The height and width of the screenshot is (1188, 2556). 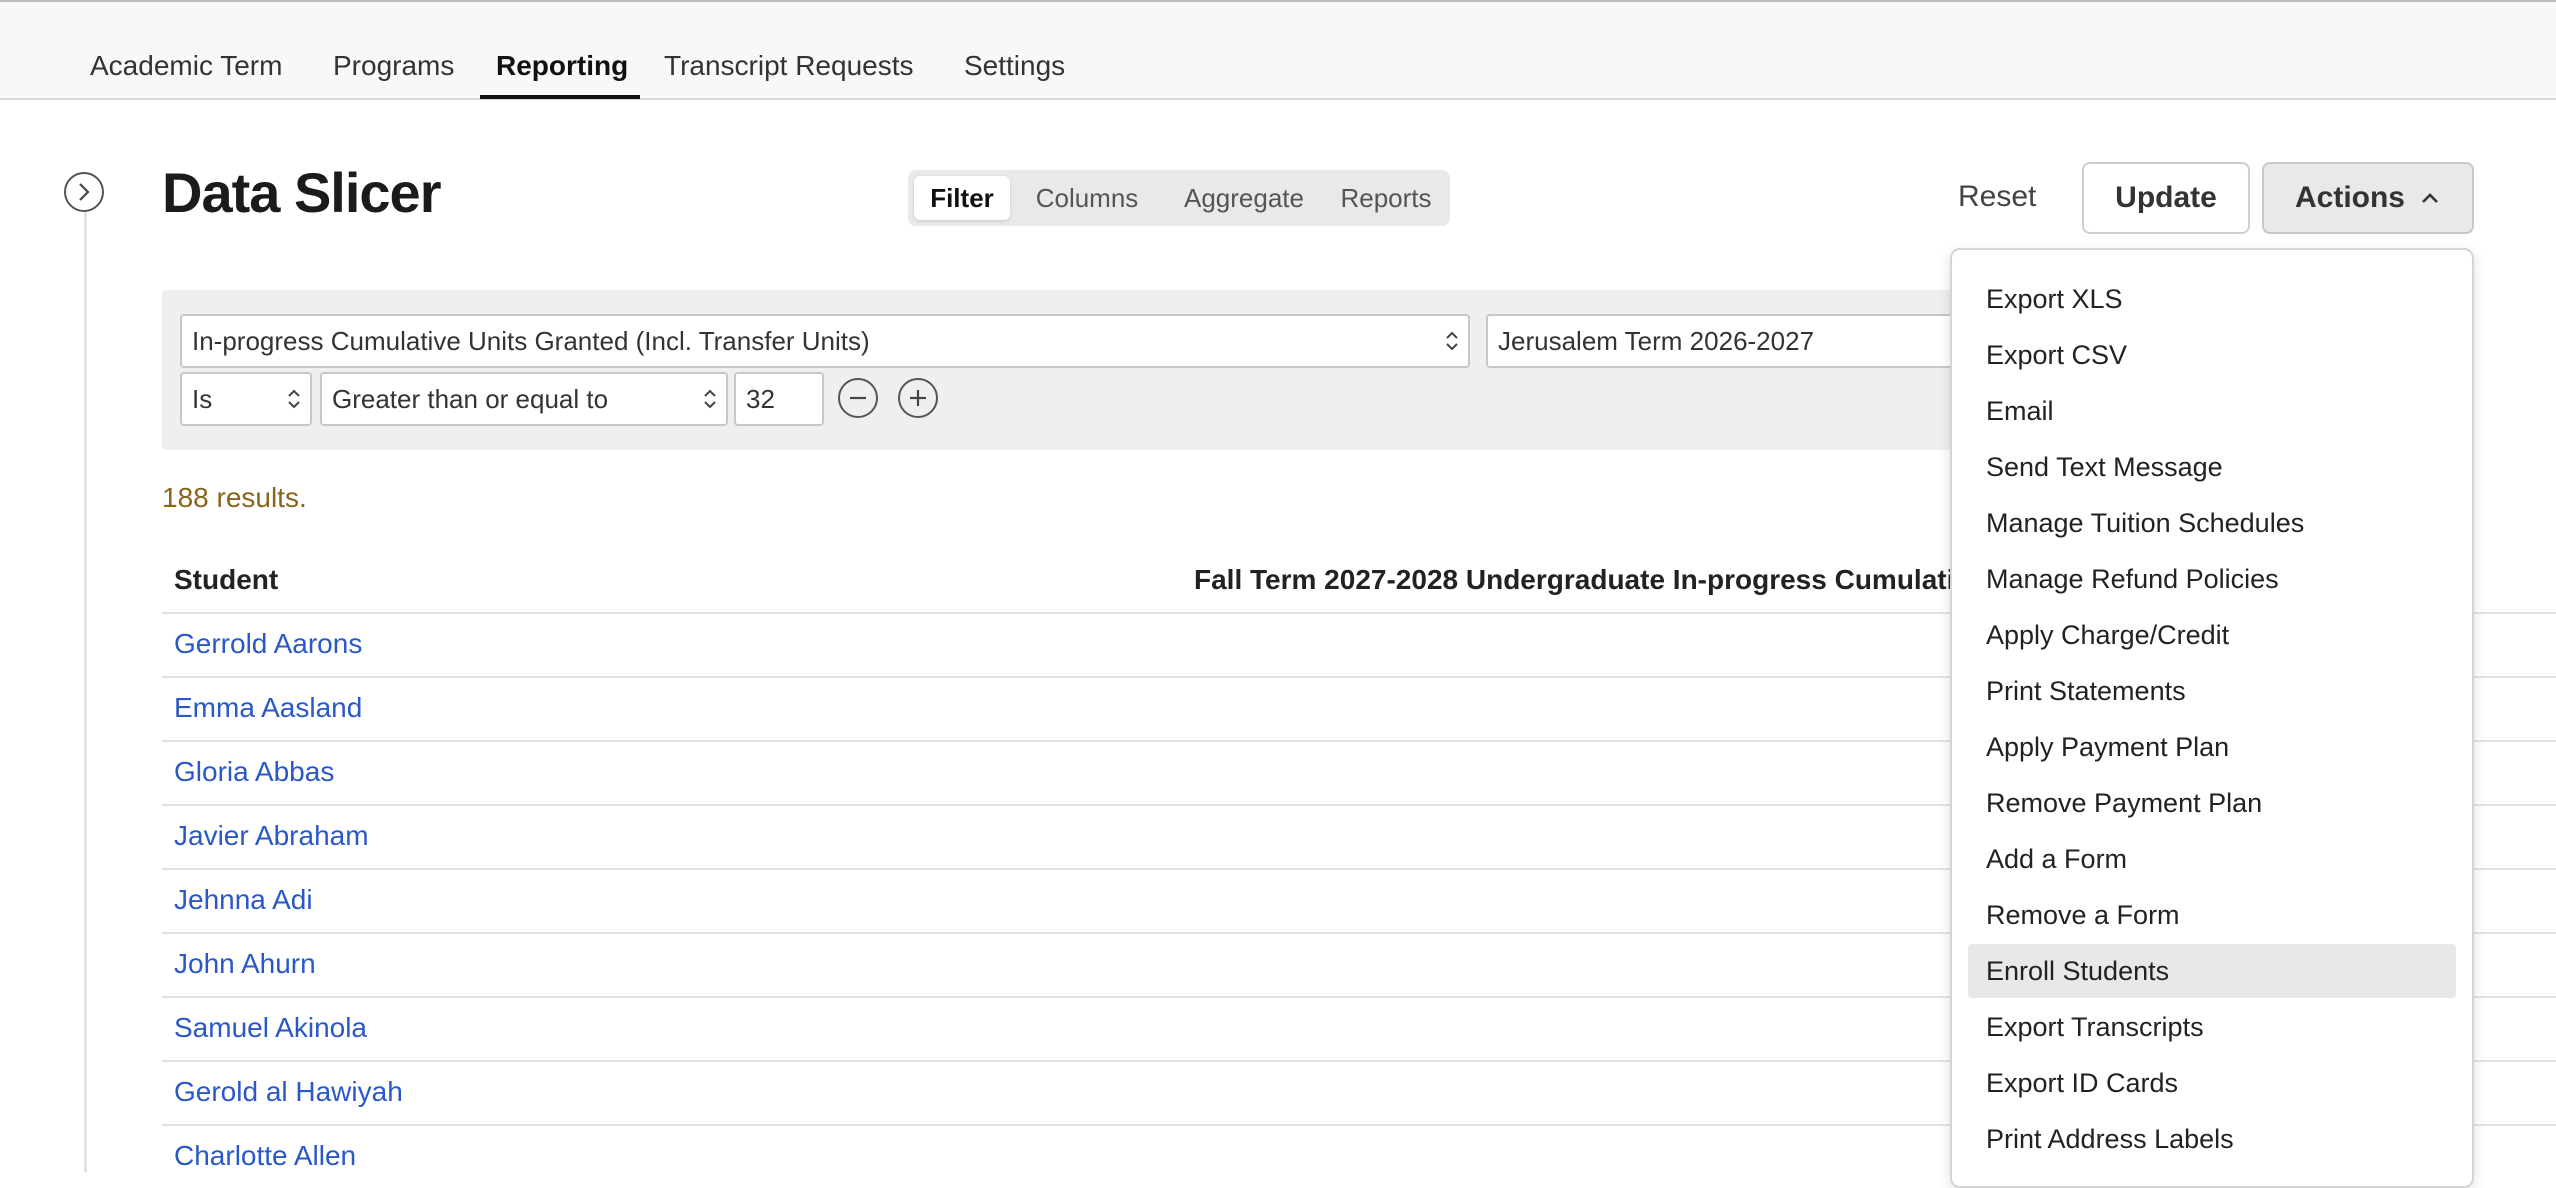 What do you see at coordinates (268, 708) in the screenshot?
I see `student-link: Emma Aasland` at bounding box center [268, 708].